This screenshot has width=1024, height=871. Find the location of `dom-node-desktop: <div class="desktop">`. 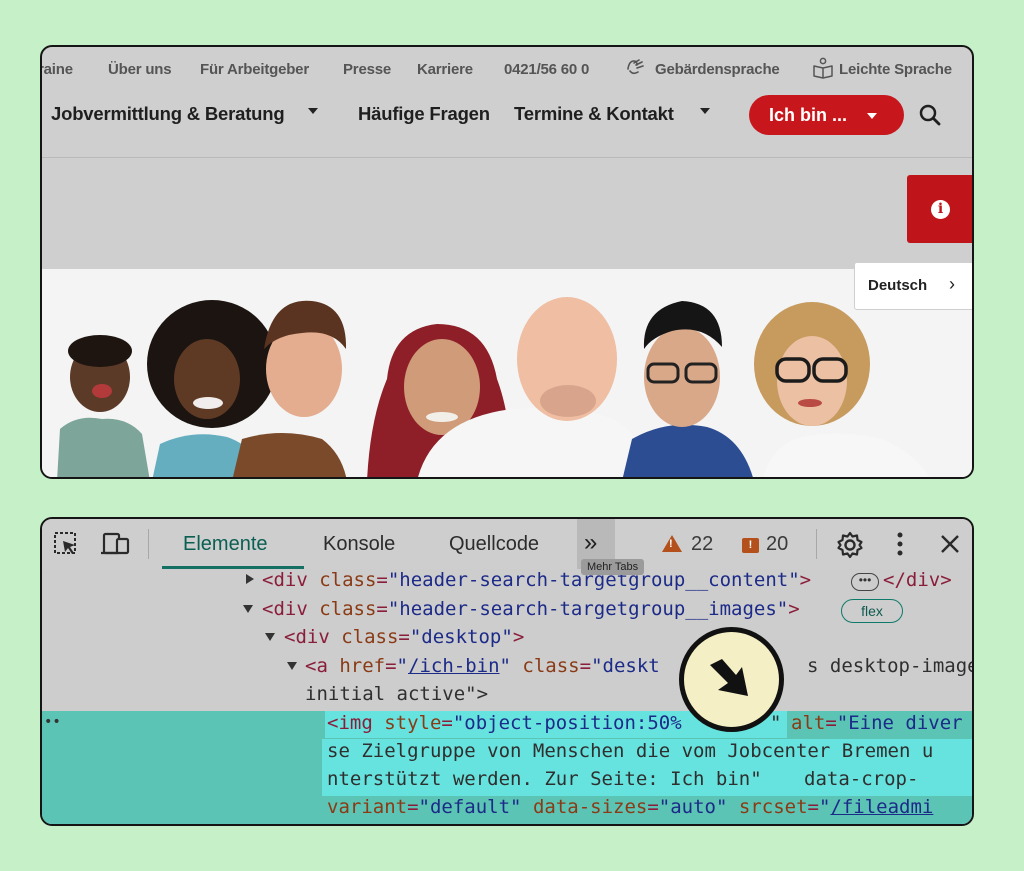

dom-node-desktop: <div class="desktop"> is located at coordinates (404, 637).